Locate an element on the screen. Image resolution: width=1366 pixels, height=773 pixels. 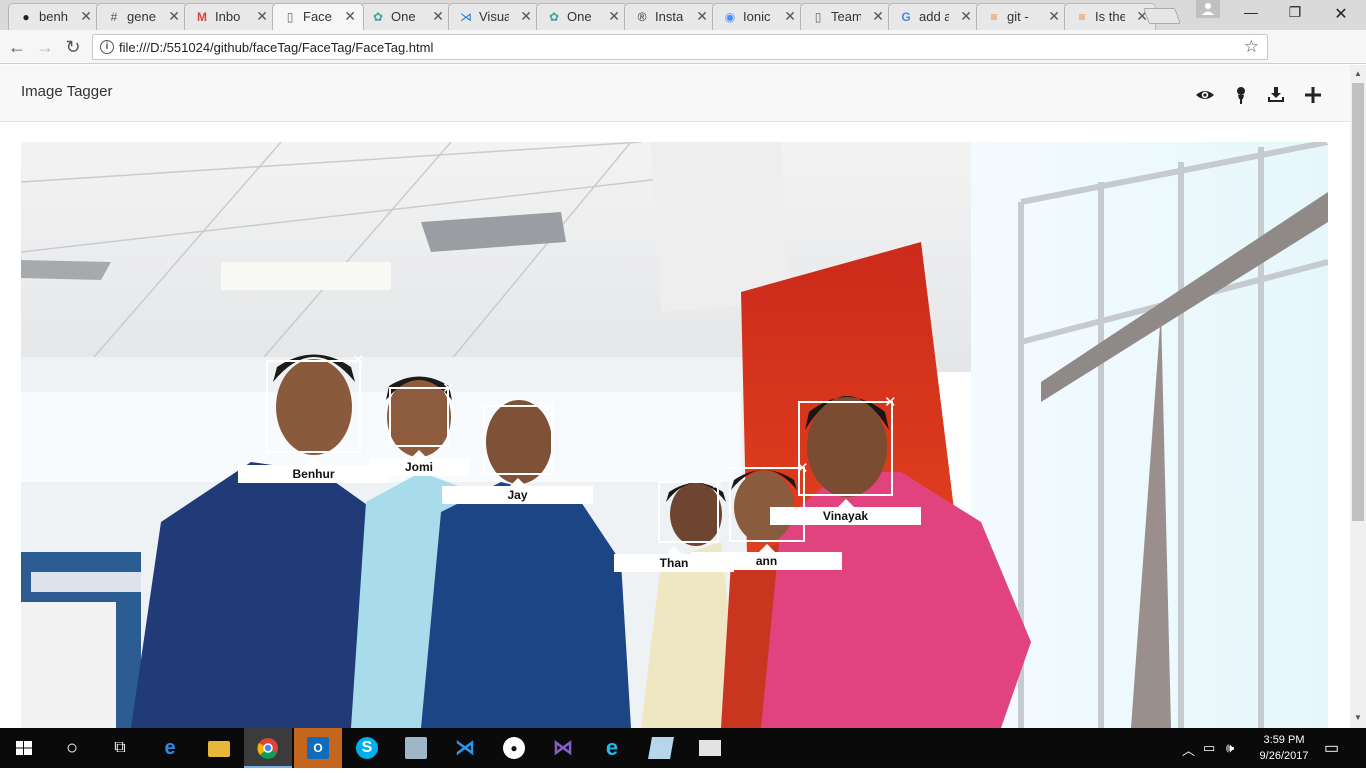
browser-tab: # gene ✕ is located at coordinates (142, 16).